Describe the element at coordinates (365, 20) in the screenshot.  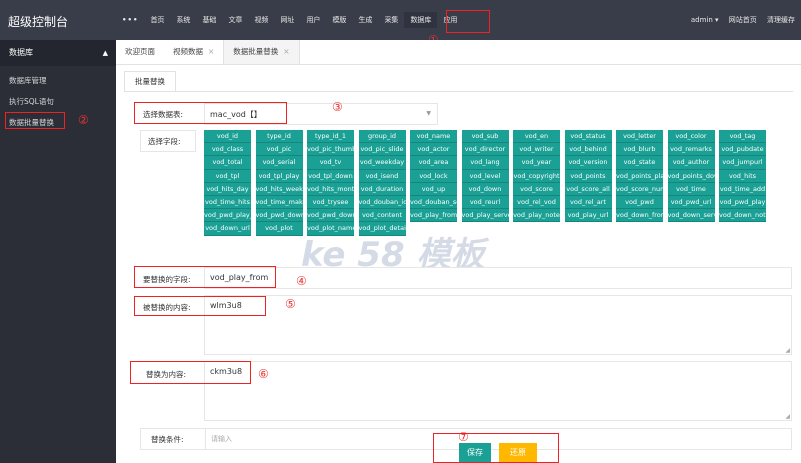
I see `nav-generate: 生成` at that location.